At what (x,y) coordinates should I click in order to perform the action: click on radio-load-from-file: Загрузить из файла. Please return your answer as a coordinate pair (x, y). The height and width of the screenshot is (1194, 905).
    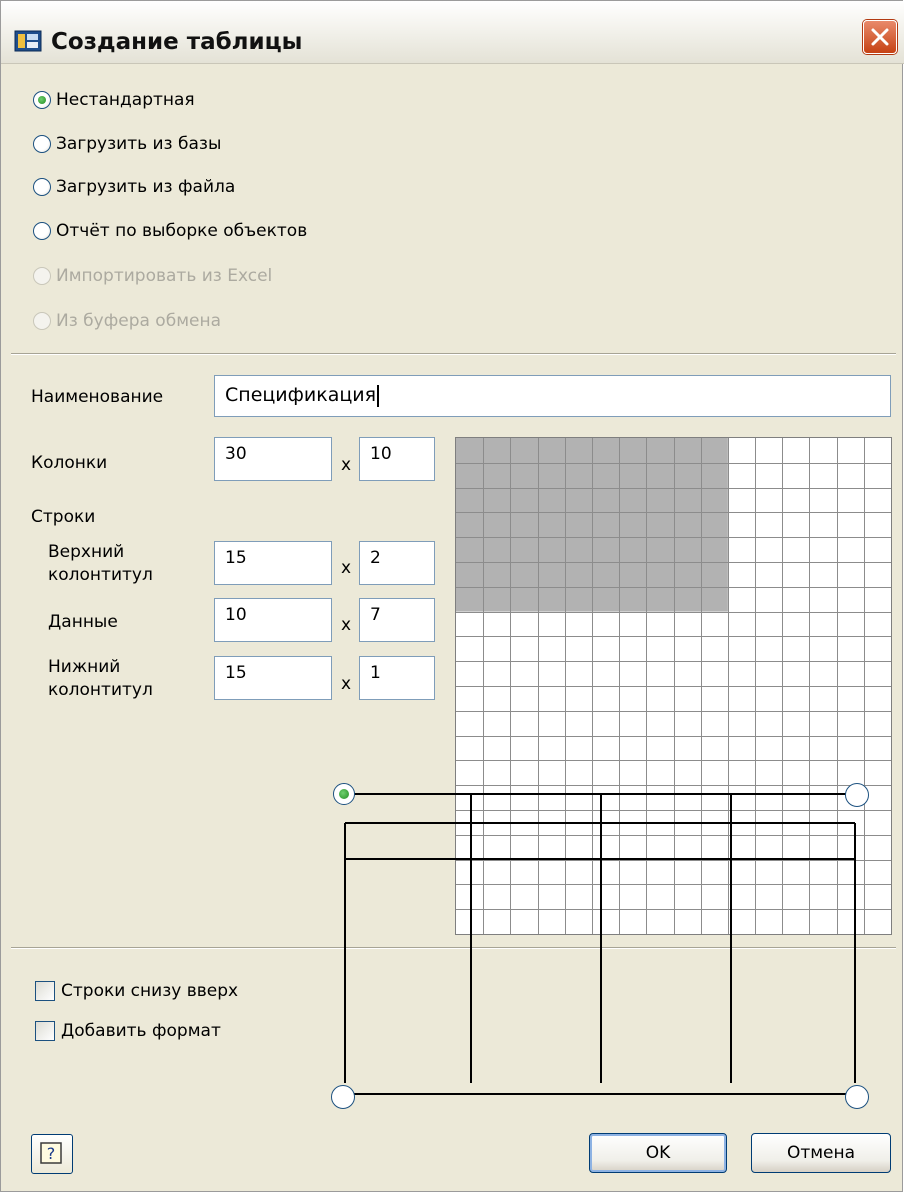
    Looking at the image, I should click on (134, 187).